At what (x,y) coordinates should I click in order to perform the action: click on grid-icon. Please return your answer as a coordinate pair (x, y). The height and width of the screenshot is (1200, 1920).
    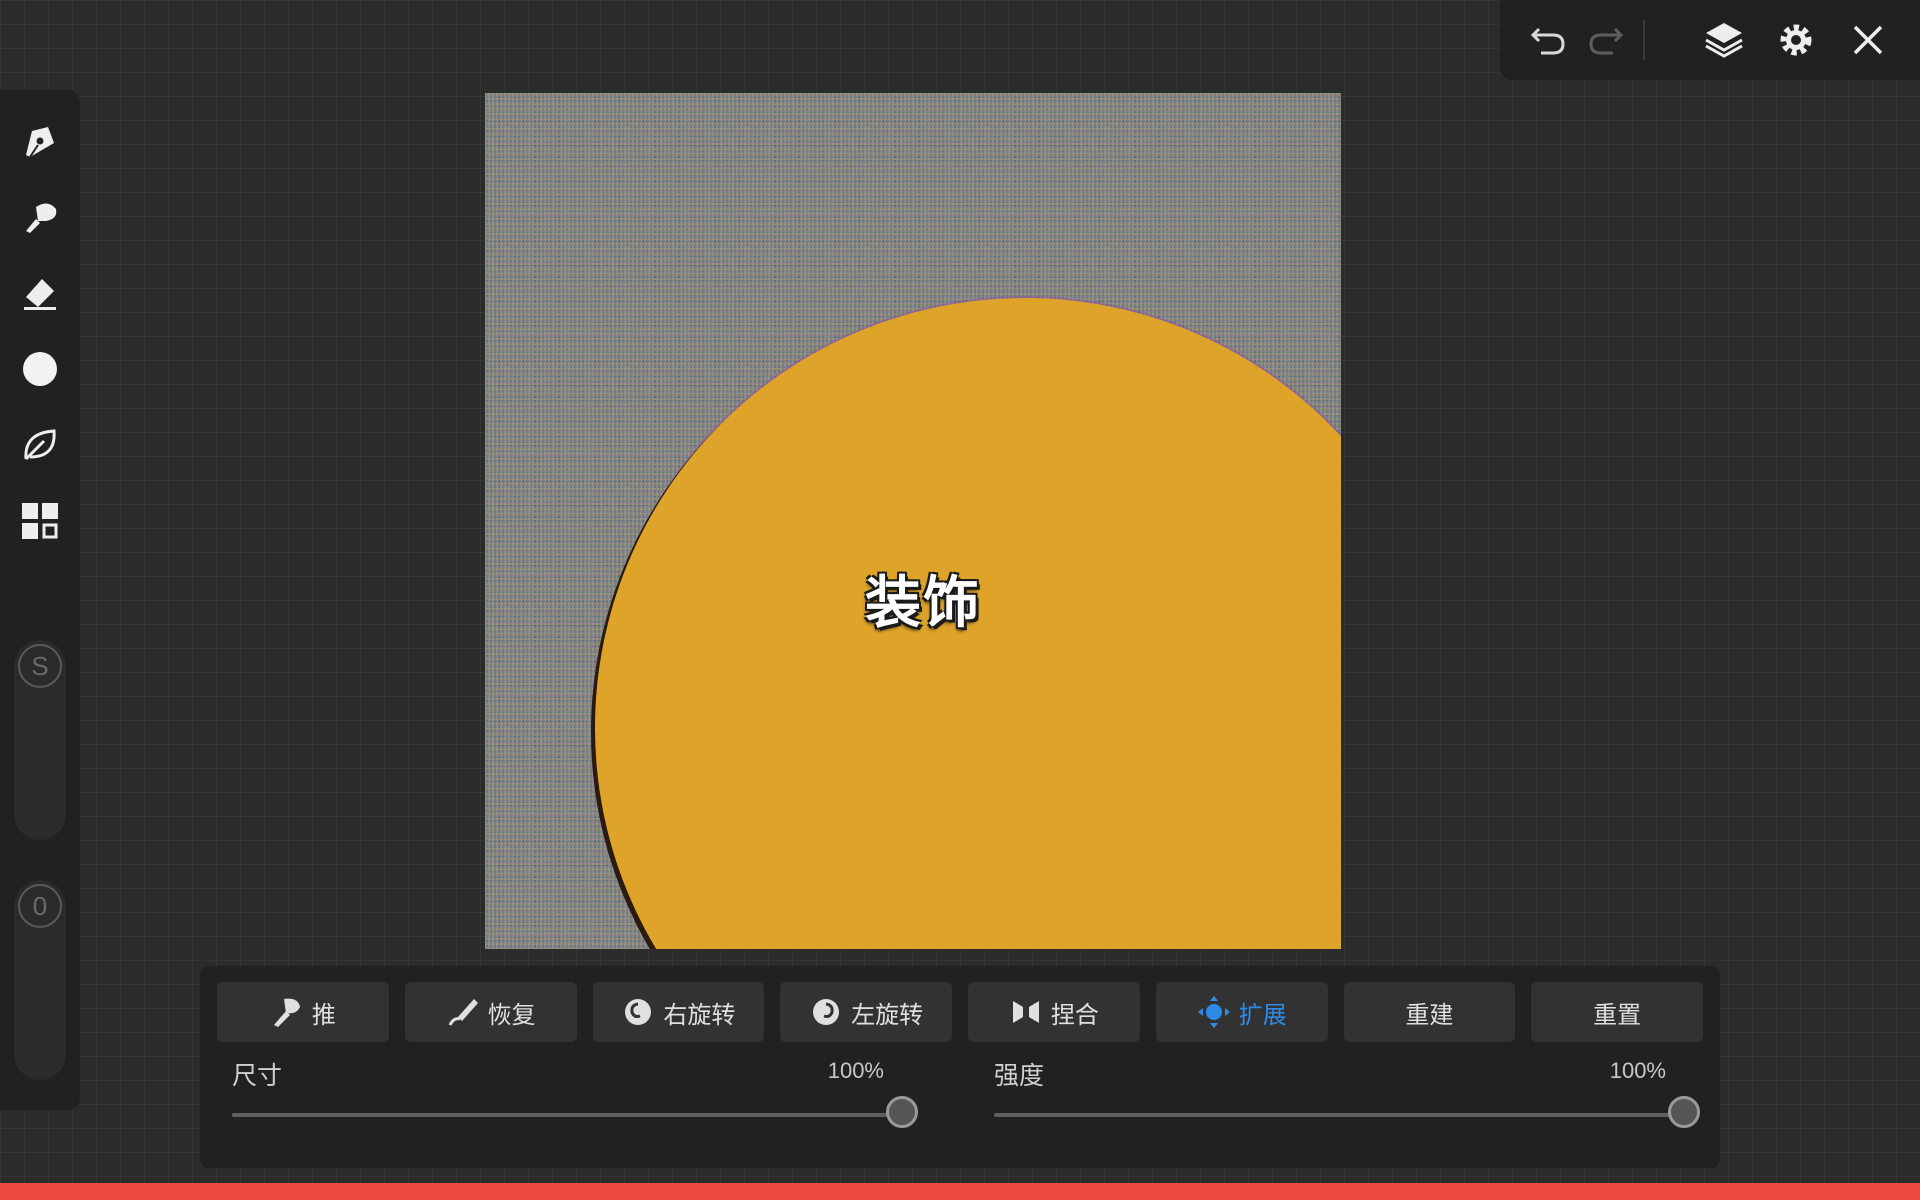
    Looking at the image, I should click on (40, 521).